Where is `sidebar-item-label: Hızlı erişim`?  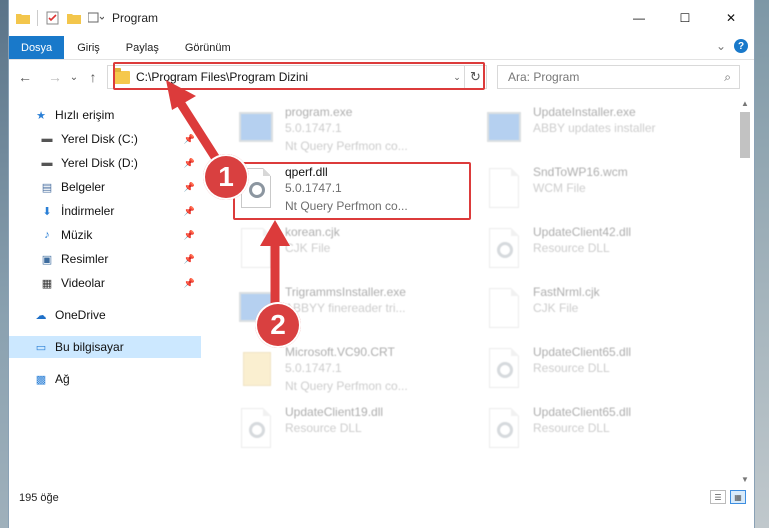
sidebar-item-label: Hızlı erişim is located at coordinates (85, 115).